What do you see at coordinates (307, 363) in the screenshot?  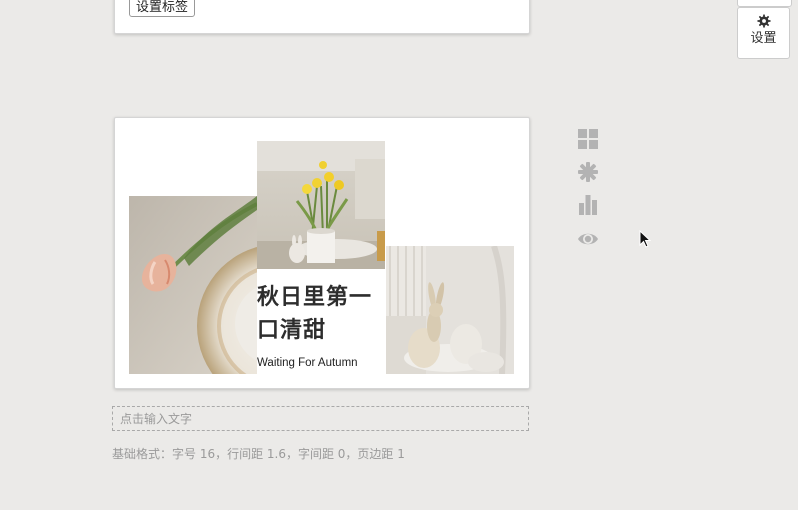 I see `preview-subtitle: Waiting For Autumn` at bounding box center [307, 363].